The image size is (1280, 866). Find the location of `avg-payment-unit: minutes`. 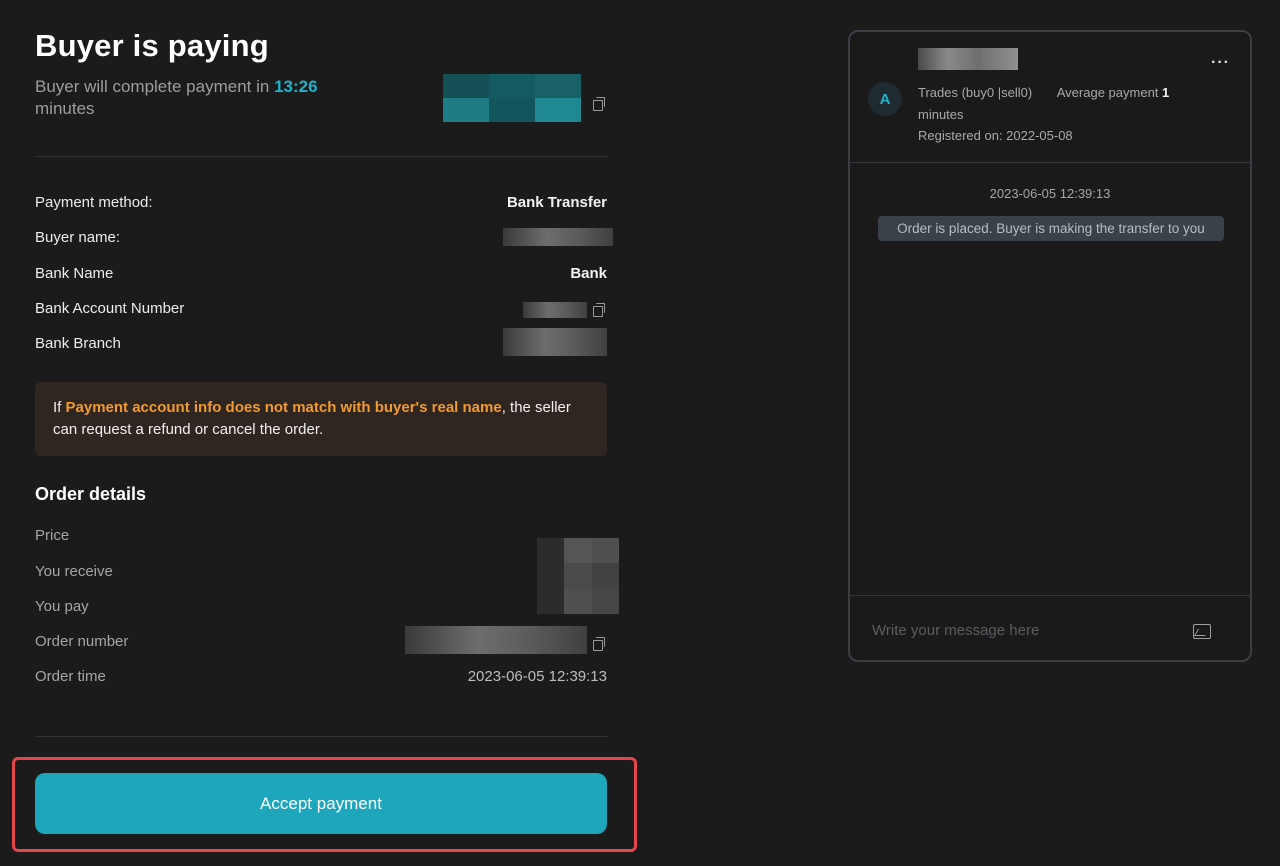

avg-payment-unit: minutes is located at coordinates (941, 114).